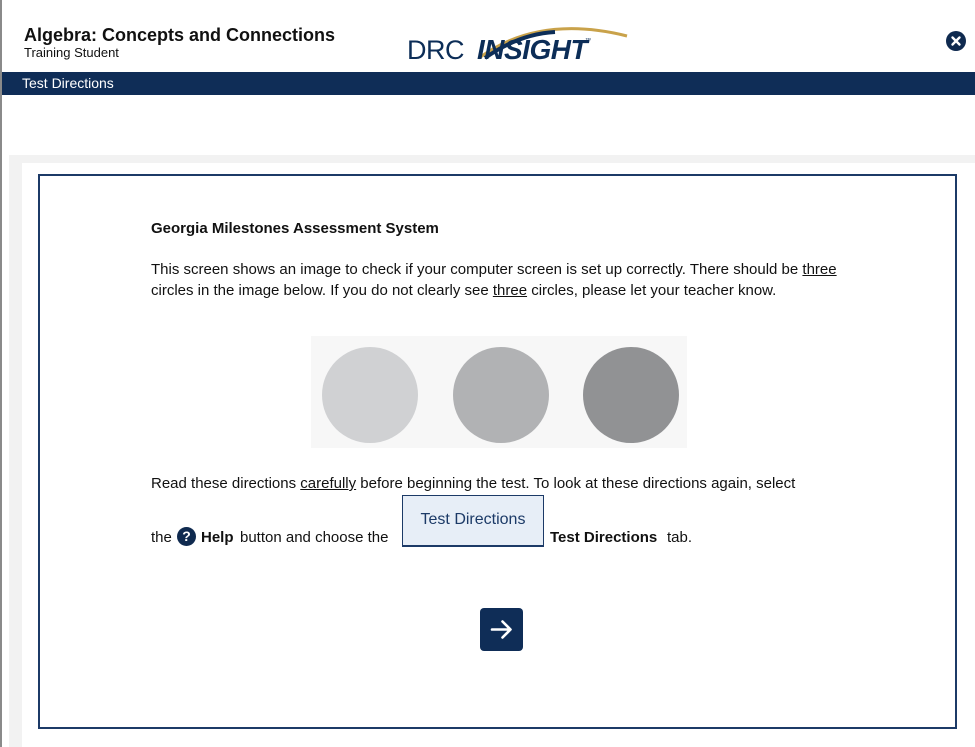 Image resolution: width=975 pixels, height=747 pixels. Describe the element at coordinates (295, 228) in the screenshot. I see `page-heading: Georgia Milestones Assessment System` at that location.